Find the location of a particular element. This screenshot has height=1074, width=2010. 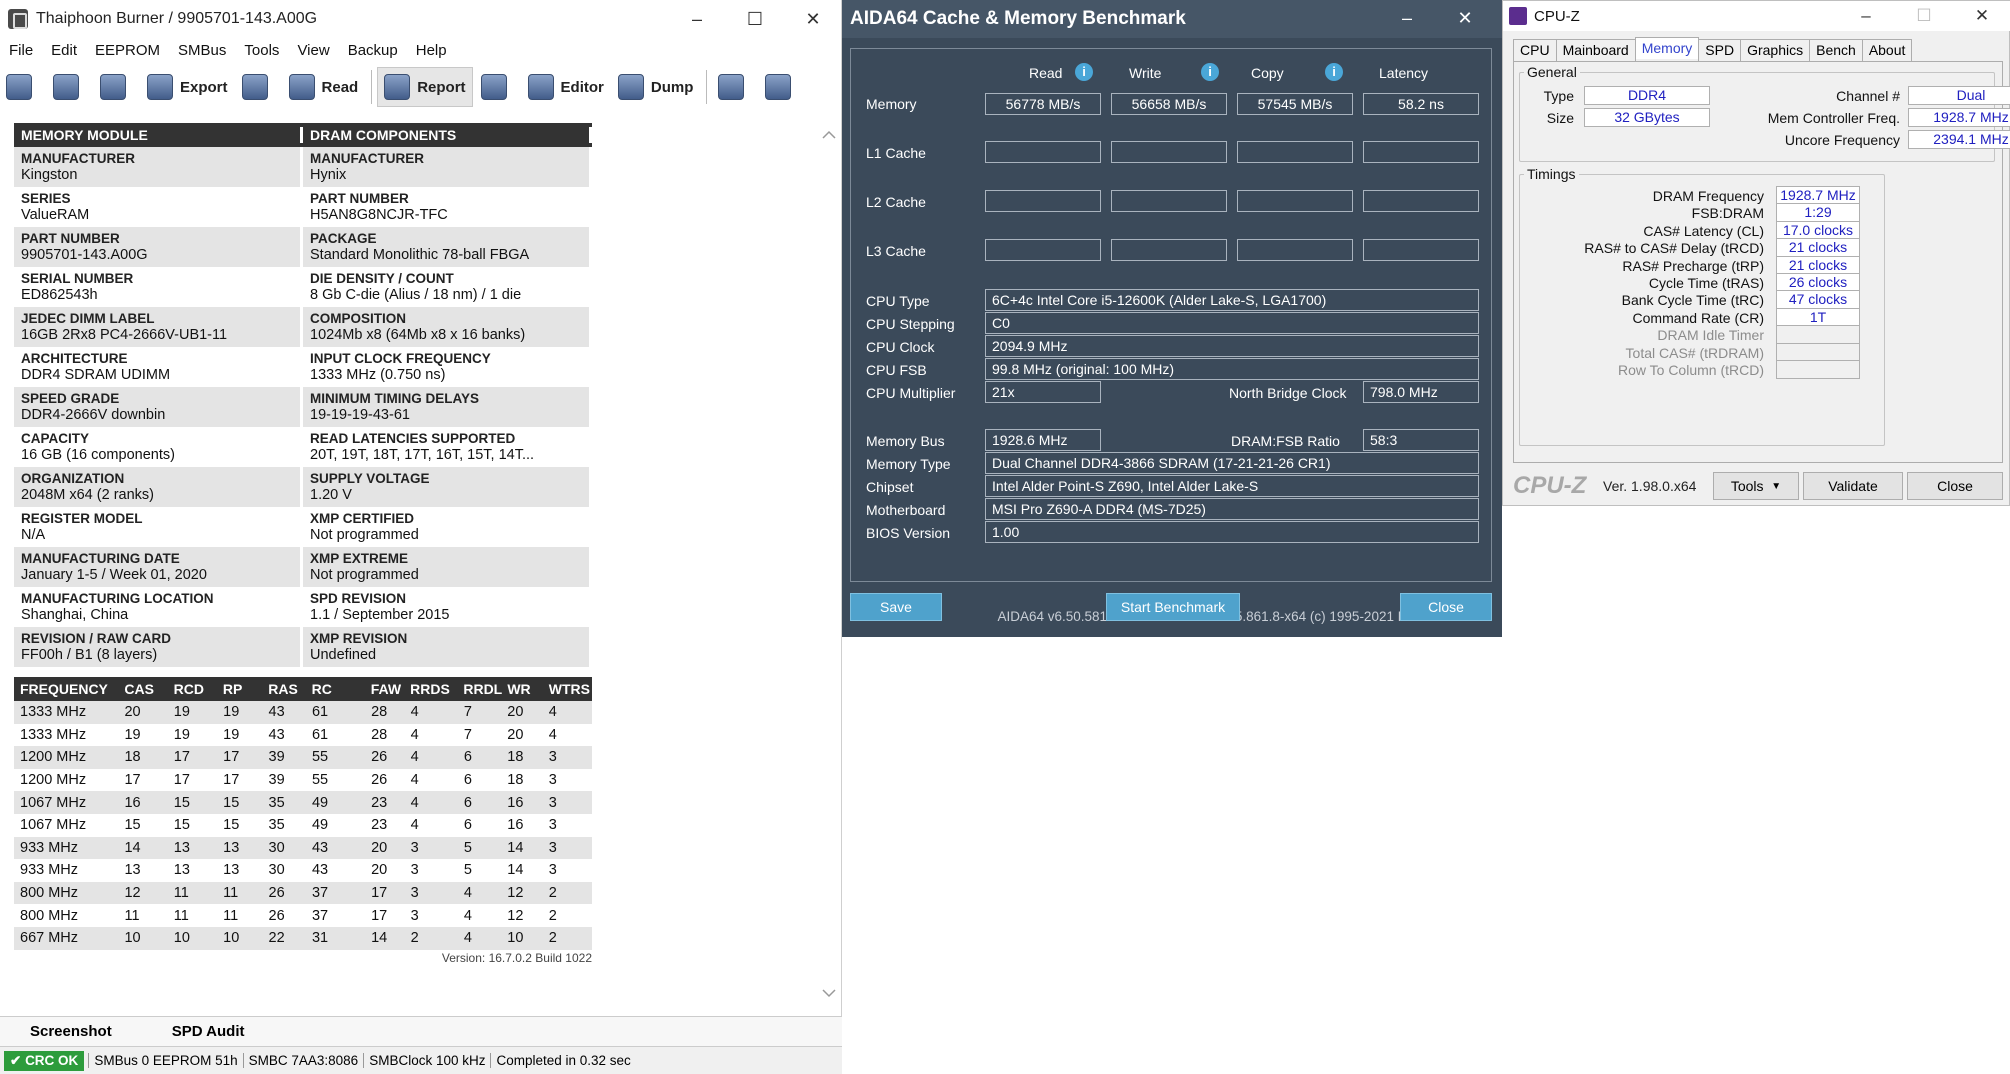

menu-smbus: SMBus is located at coordinates (202, 50).